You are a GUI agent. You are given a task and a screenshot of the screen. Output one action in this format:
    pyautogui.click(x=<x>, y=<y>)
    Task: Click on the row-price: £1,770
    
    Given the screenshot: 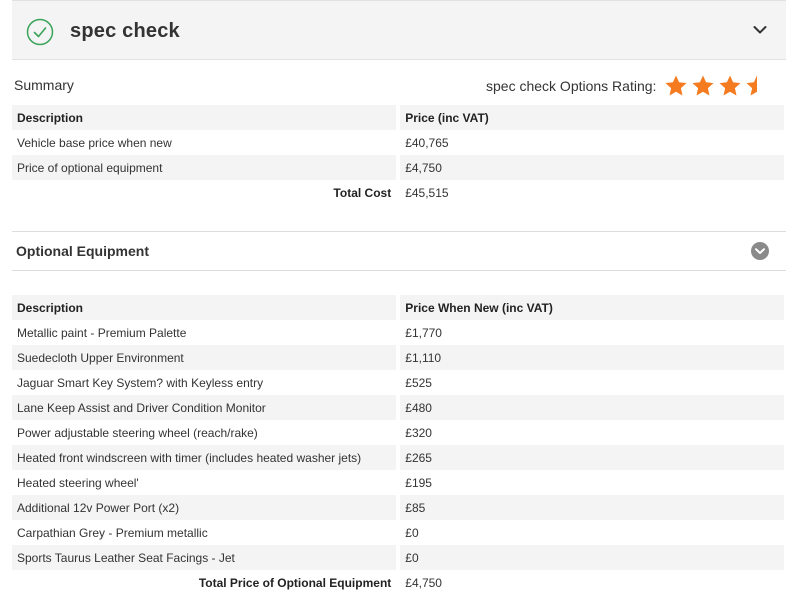 What is the action you would take?
    pyautogui.click(x=590, y=332)
    